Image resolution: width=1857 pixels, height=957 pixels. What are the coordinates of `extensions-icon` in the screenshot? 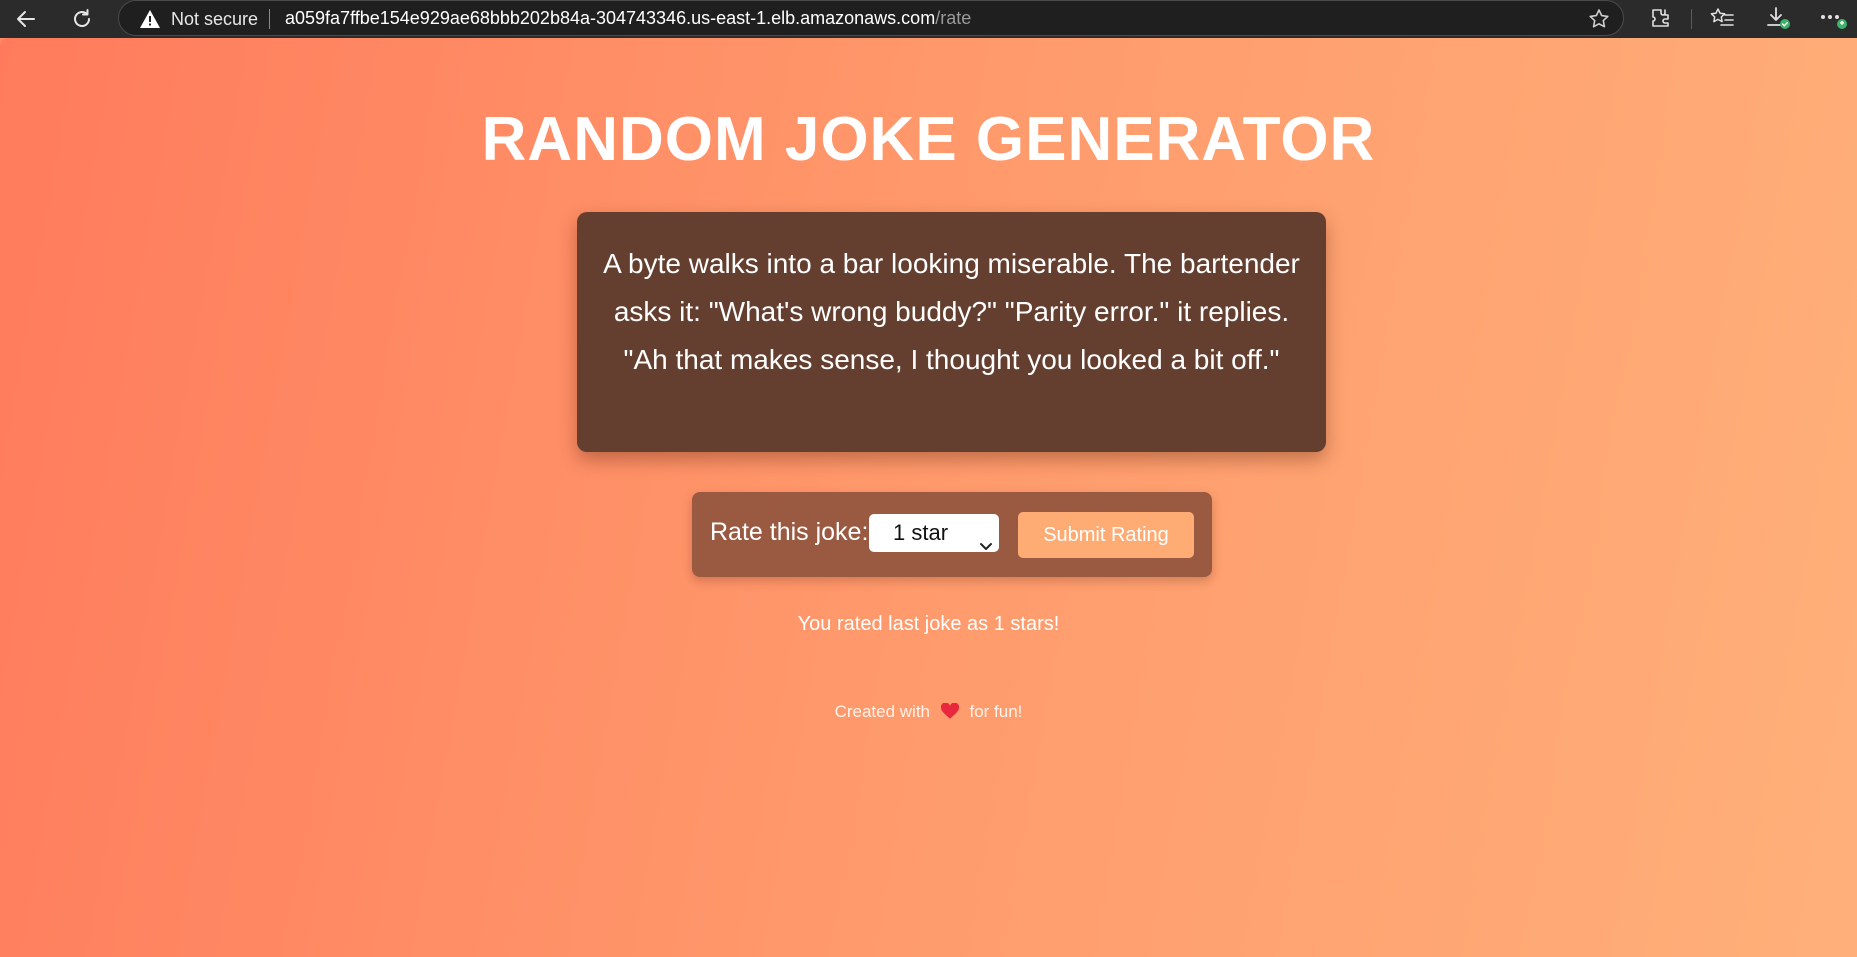 It's located at (1660, 18).